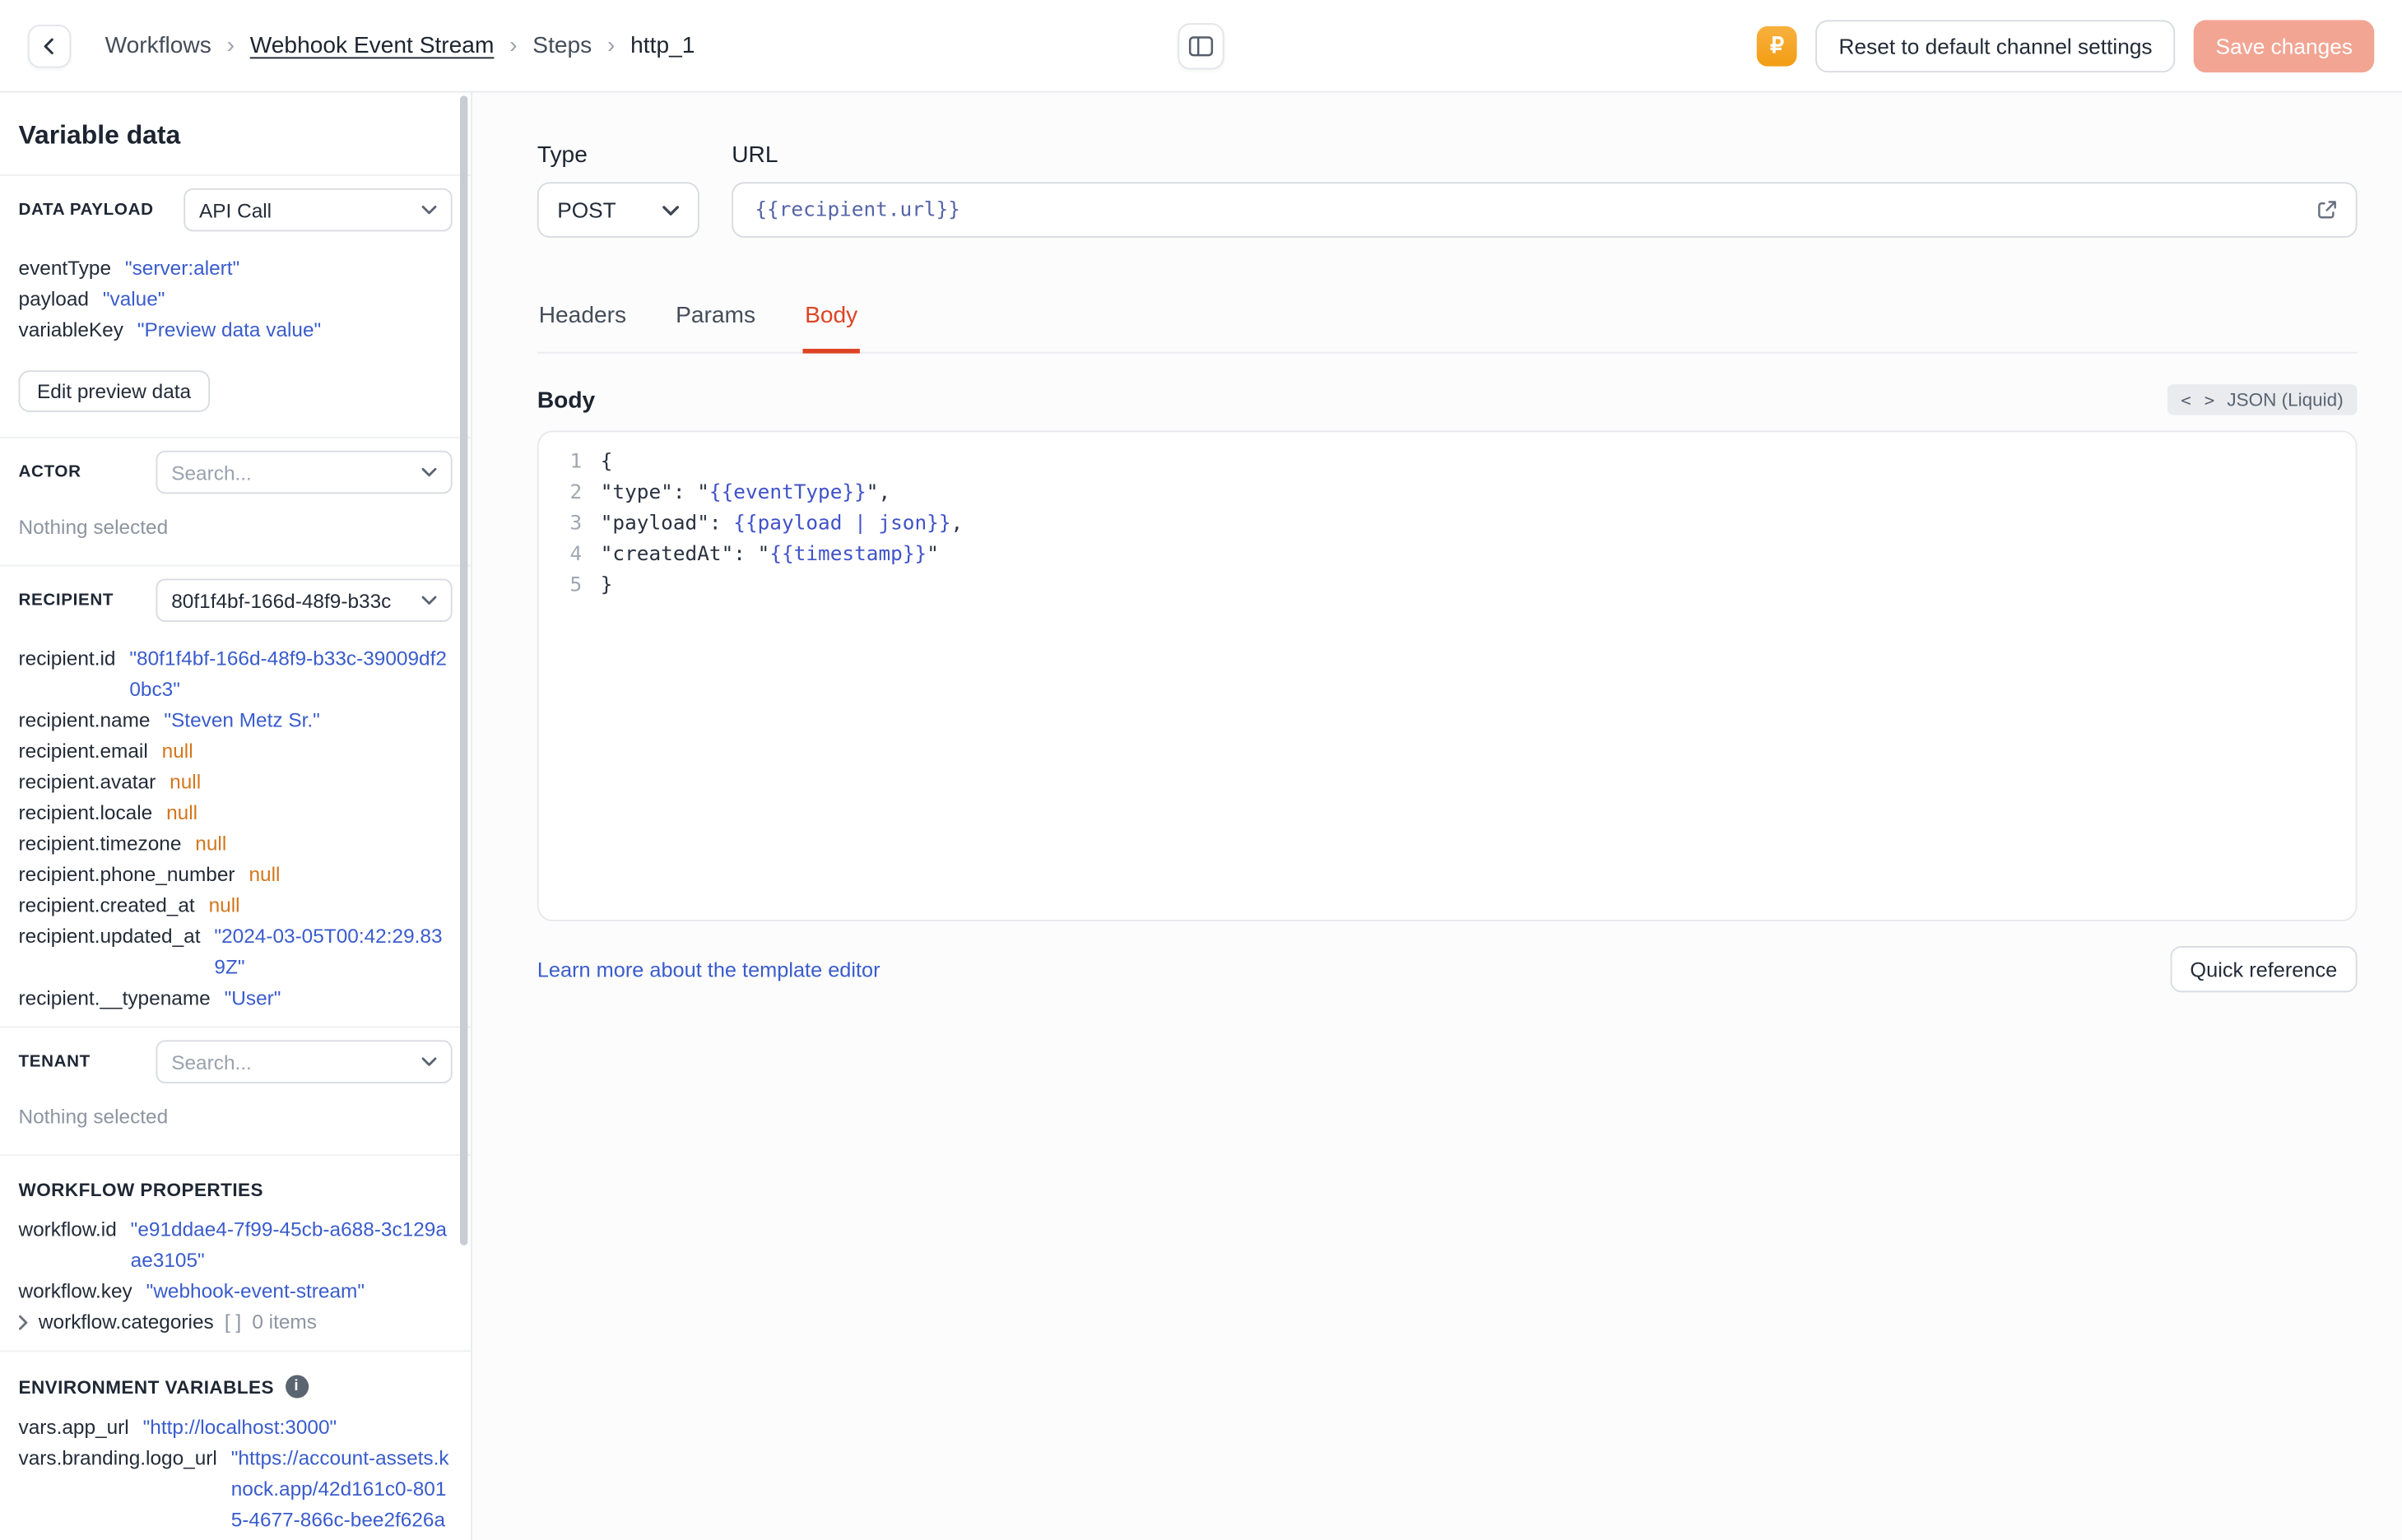  I want to click on reset-channel-settings-button: Reset to default channel settings, so click(1995, 45).